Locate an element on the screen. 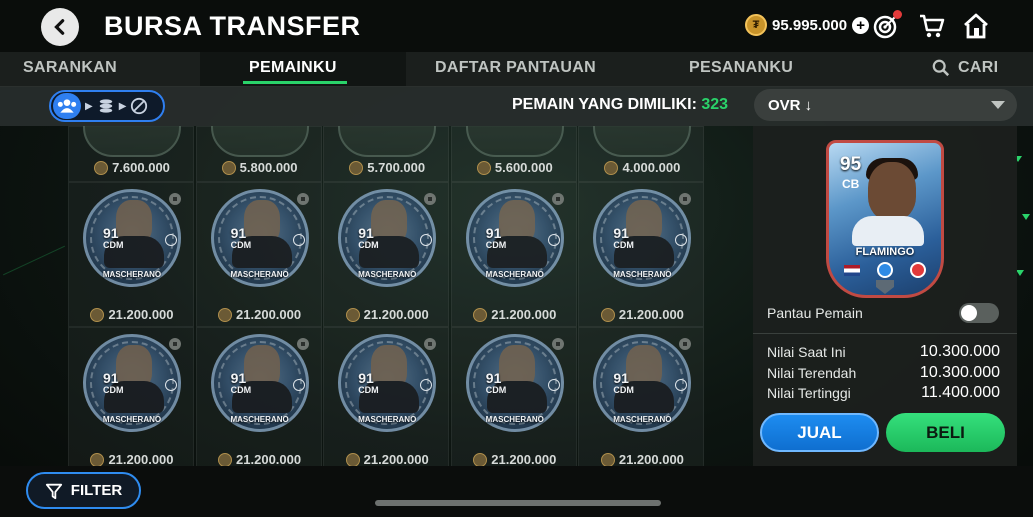 This screenshot has width=1033, height=517. coin-balance: ₮ 95.995.000 + is located at coordinates (807, 25).